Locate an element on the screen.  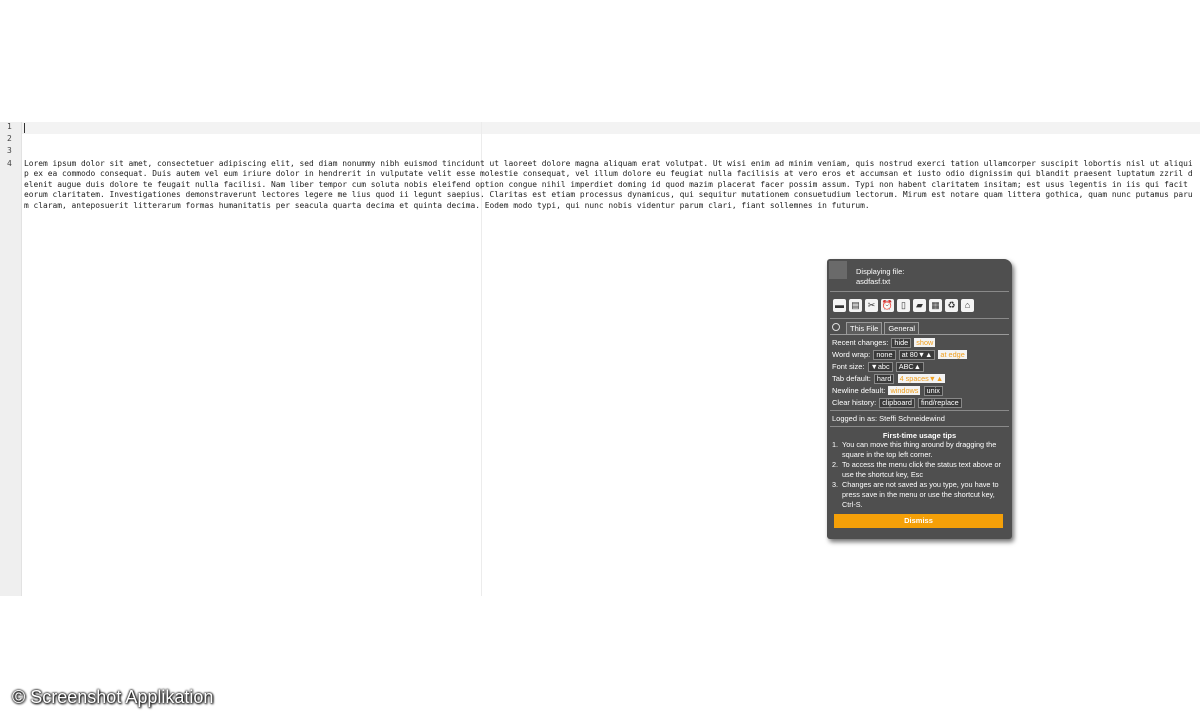
save-icon: ▬ is located at coordinates (839, 305).